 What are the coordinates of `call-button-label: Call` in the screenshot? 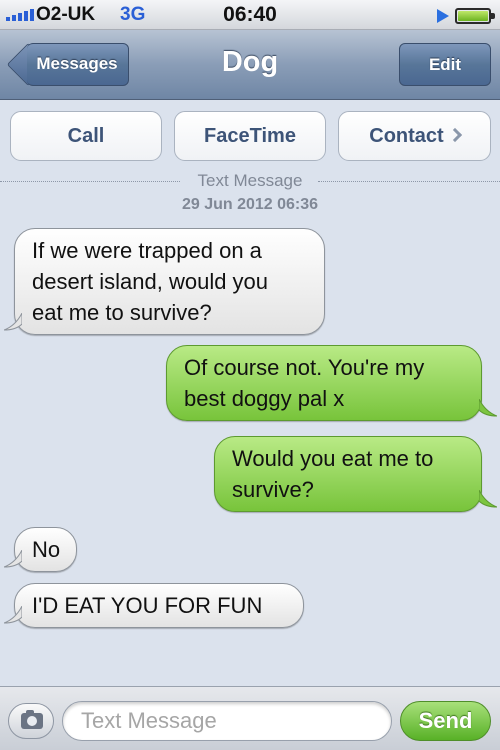 It's located at (86, 136).